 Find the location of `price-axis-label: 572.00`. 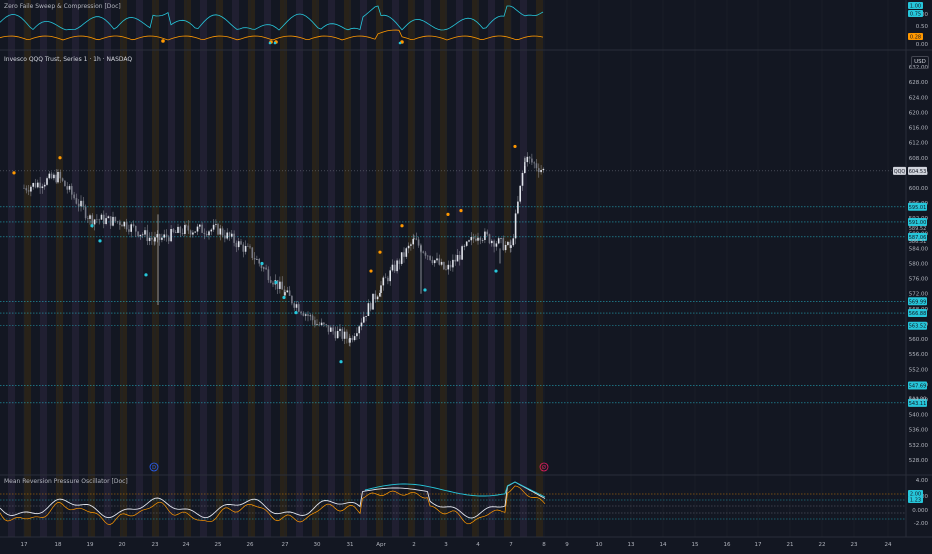

price-axis-label: 572.00 is located at coordinates (919, 295).